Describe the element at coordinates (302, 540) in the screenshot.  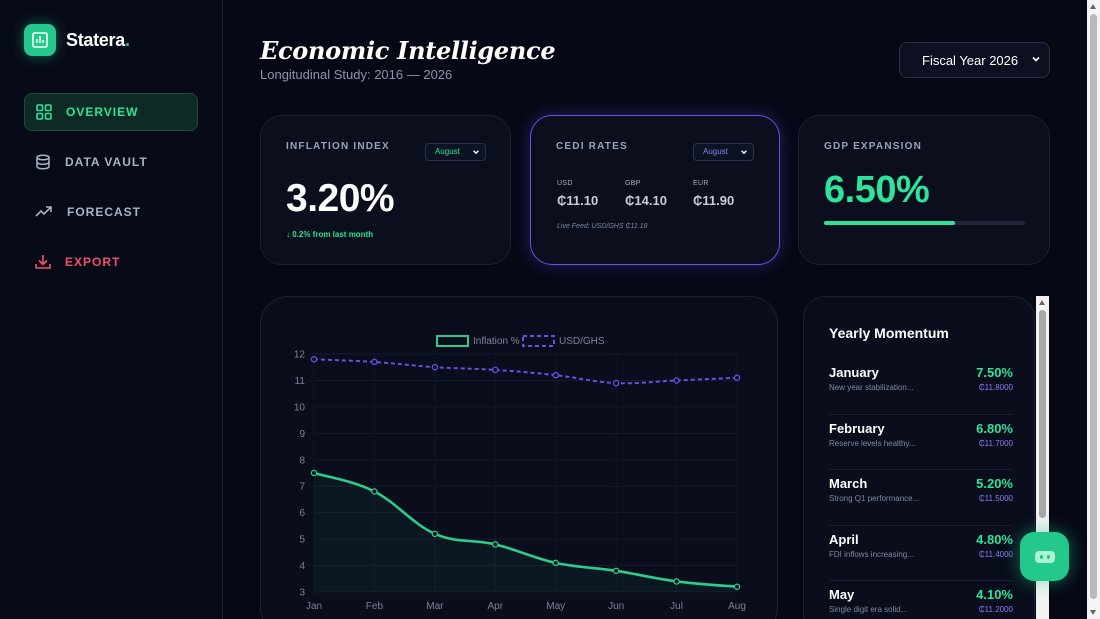
I see `y-tick-label: 5` at that location.